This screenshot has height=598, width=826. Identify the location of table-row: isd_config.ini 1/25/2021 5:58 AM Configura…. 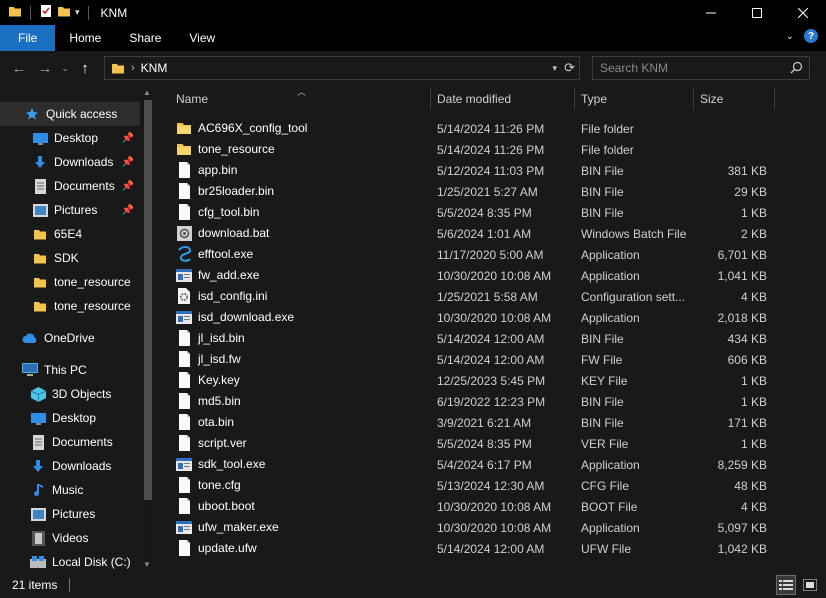
(476, 295).